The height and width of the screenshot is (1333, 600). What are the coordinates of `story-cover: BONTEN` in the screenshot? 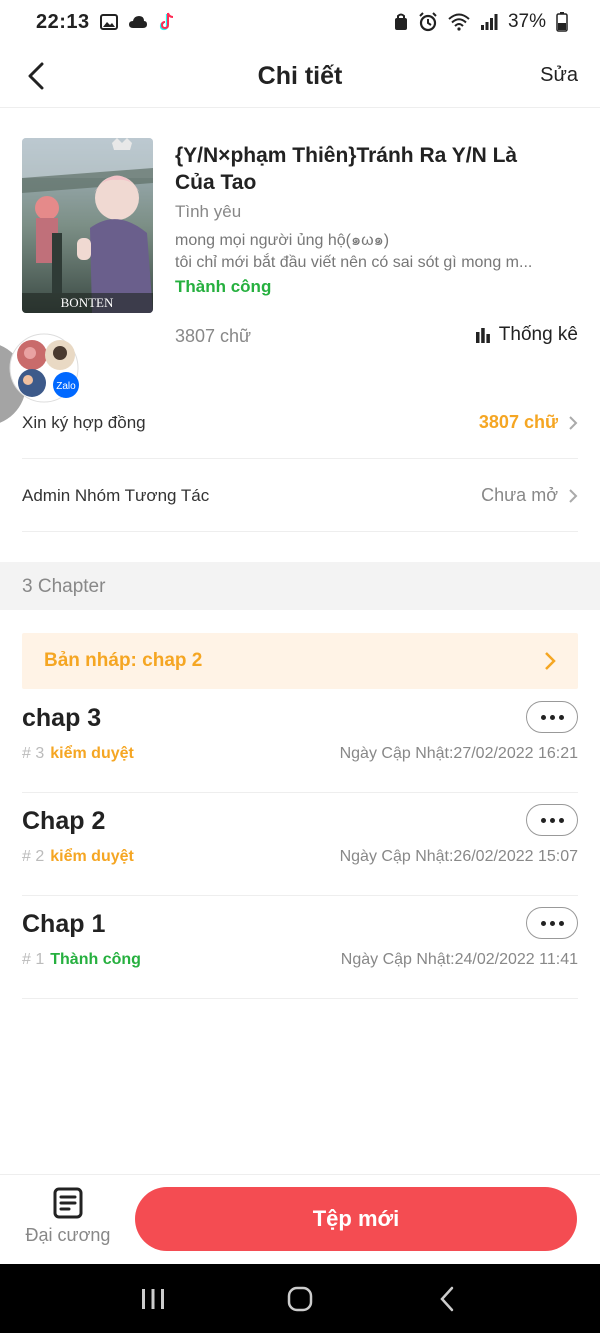 It's located at (87, 225).